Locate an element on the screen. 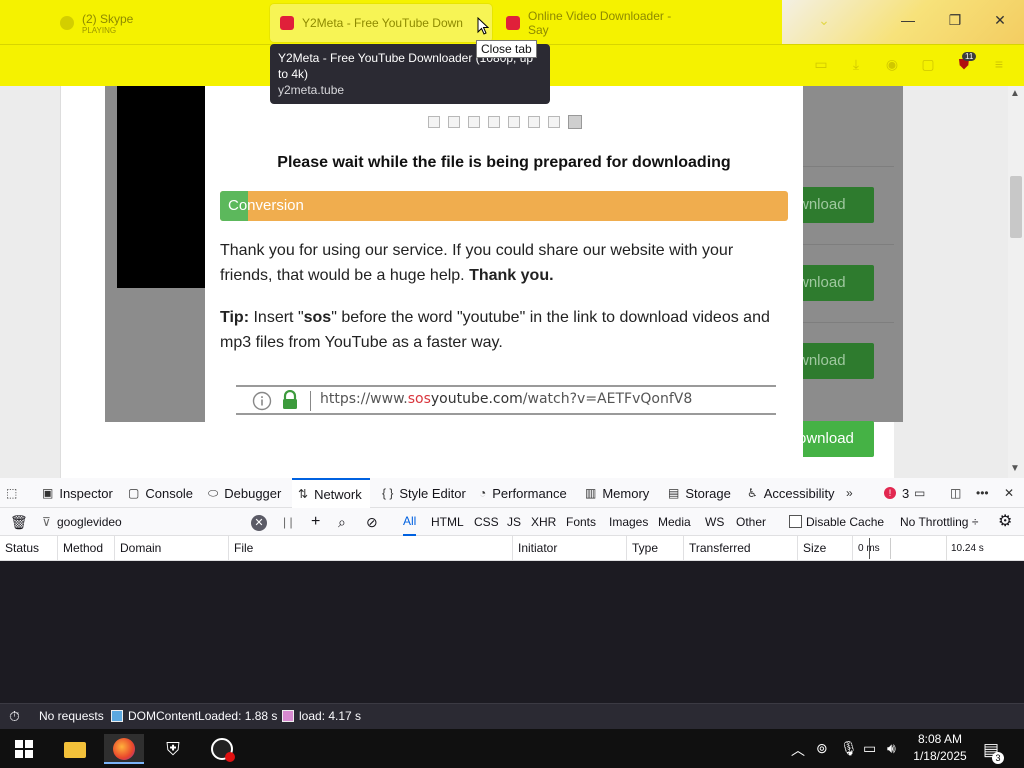  tab-online-video-downloader: Online Video Downloader - Say is located at coordinates (596, 23).